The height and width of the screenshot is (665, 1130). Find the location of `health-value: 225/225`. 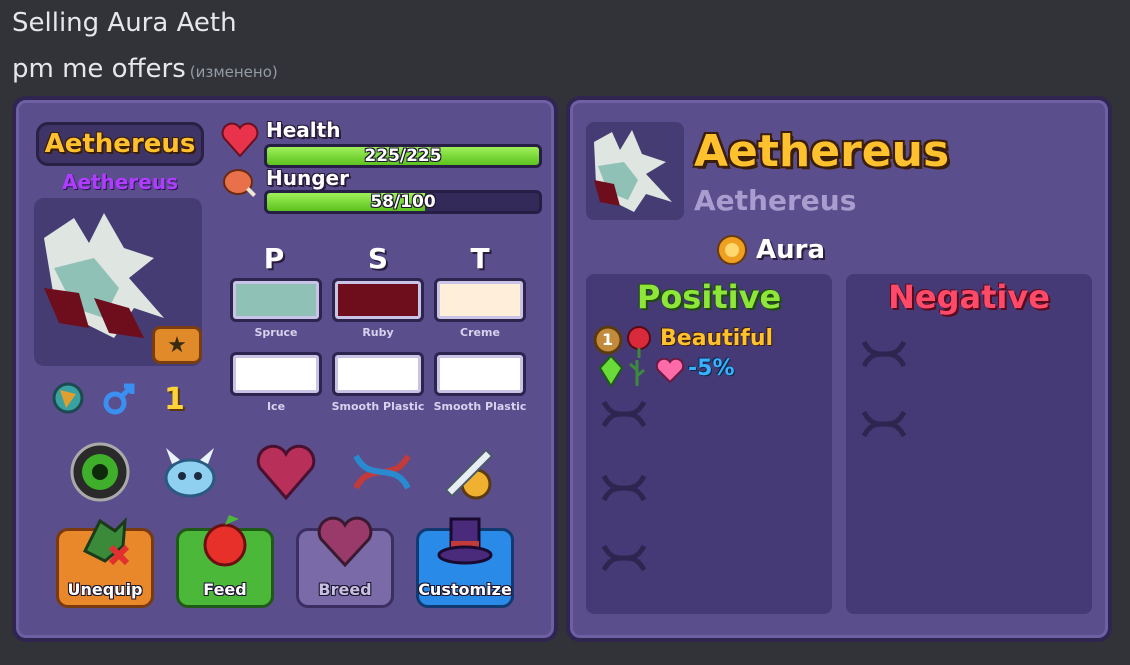

health-value: 225/225 is located at coordinates (403, 156).